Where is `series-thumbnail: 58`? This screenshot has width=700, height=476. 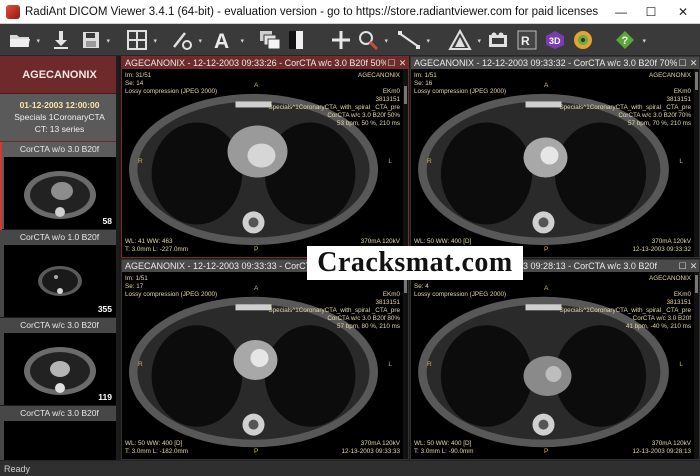 series-thumbnail: 58 is located at coordinates (60, 193).